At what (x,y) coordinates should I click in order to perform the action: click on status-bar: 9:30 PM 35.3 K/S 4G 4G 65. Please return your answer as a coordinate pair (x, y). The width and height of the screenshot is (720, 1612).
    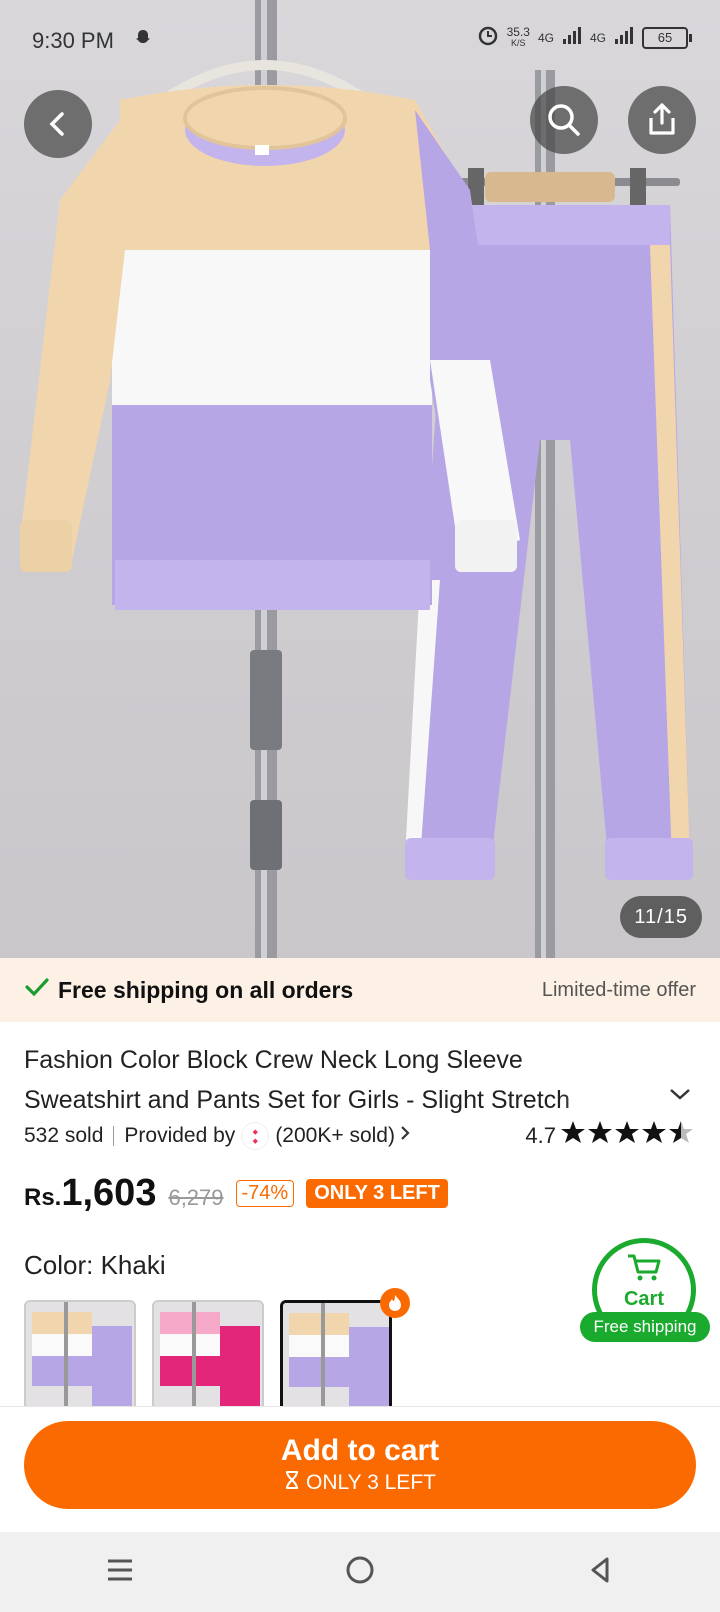
    Looking at the image, I should click on (360, 40).